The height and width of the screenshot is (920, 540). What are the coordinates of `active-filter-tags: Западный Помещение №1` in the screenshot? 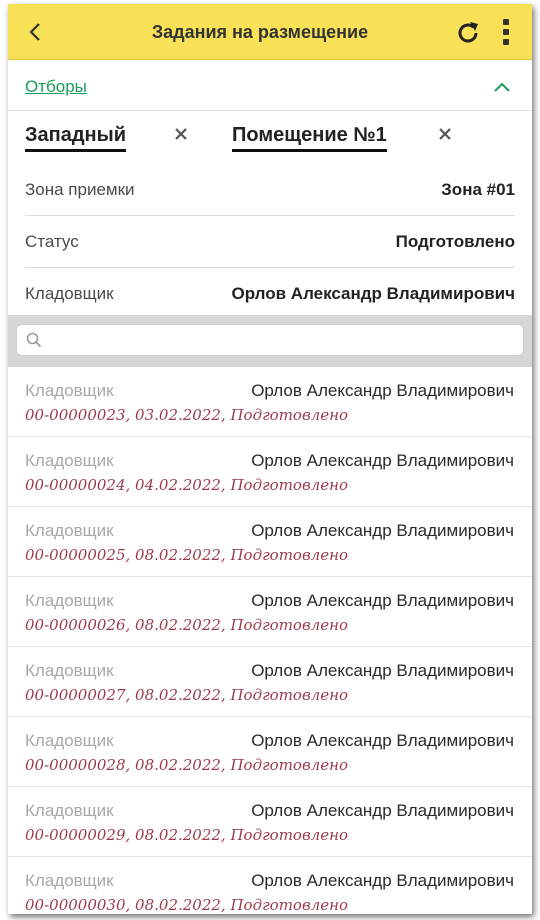 It's located at (270, 138).